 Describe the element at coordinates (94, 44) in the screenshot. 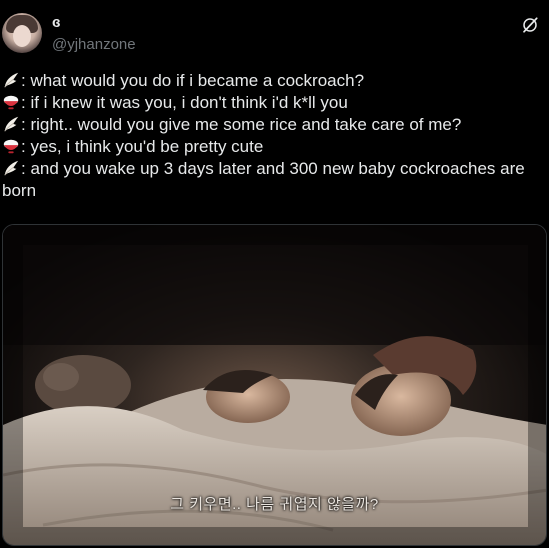

I see `author-handle: @yjhanzone` at that location.